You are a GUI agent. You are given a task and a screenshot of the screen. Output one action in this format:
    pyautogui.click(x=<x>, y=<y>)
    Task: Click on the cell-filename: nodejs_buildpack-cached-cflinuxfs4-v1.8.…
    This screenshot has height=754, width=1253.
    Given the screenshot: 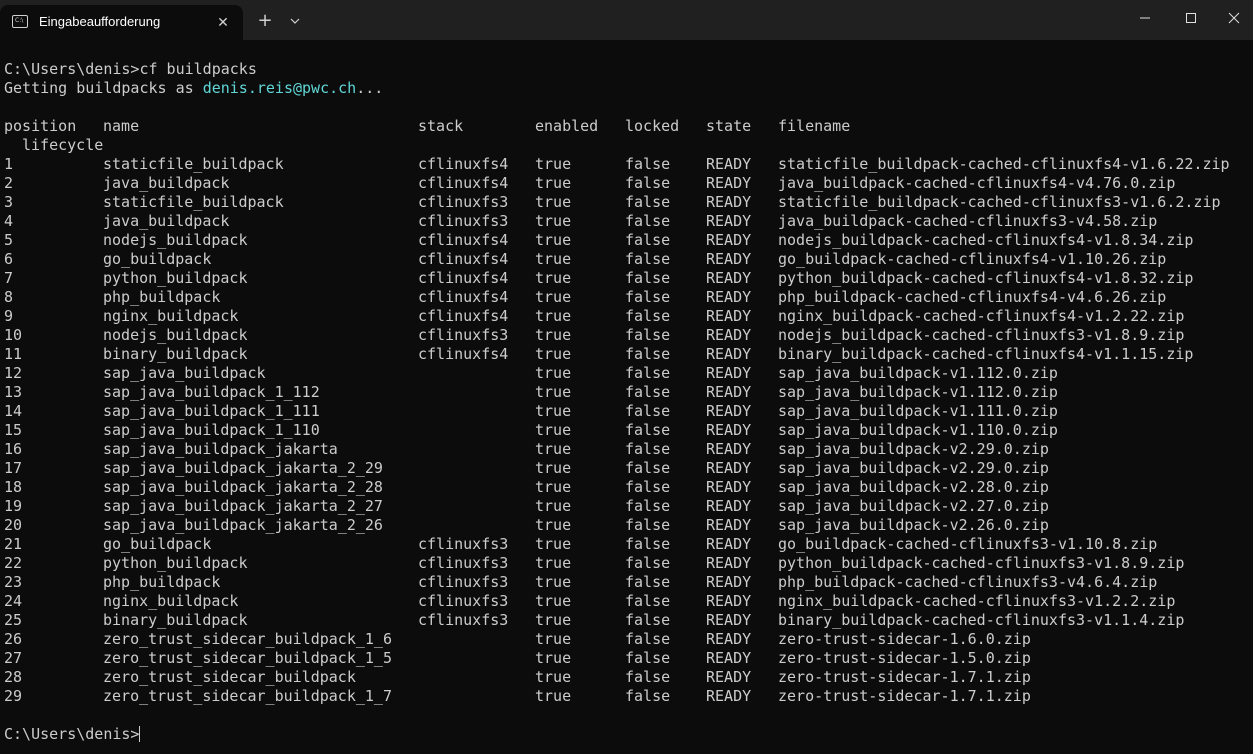 What is the action you would take?
    pyautogui.click(x=986, y=240)
    